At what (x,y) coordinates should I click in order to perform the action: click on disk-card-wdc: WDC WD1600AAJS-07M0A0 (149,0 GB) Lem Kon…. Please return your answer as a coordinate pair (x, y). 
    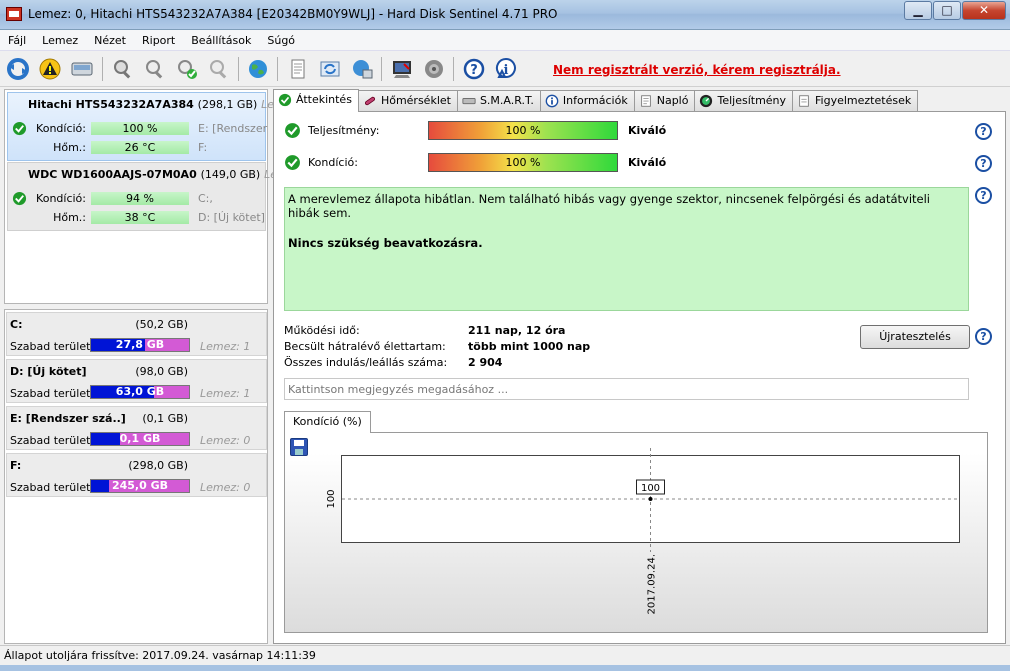
    Looking at the image, I should click on (147, 196).